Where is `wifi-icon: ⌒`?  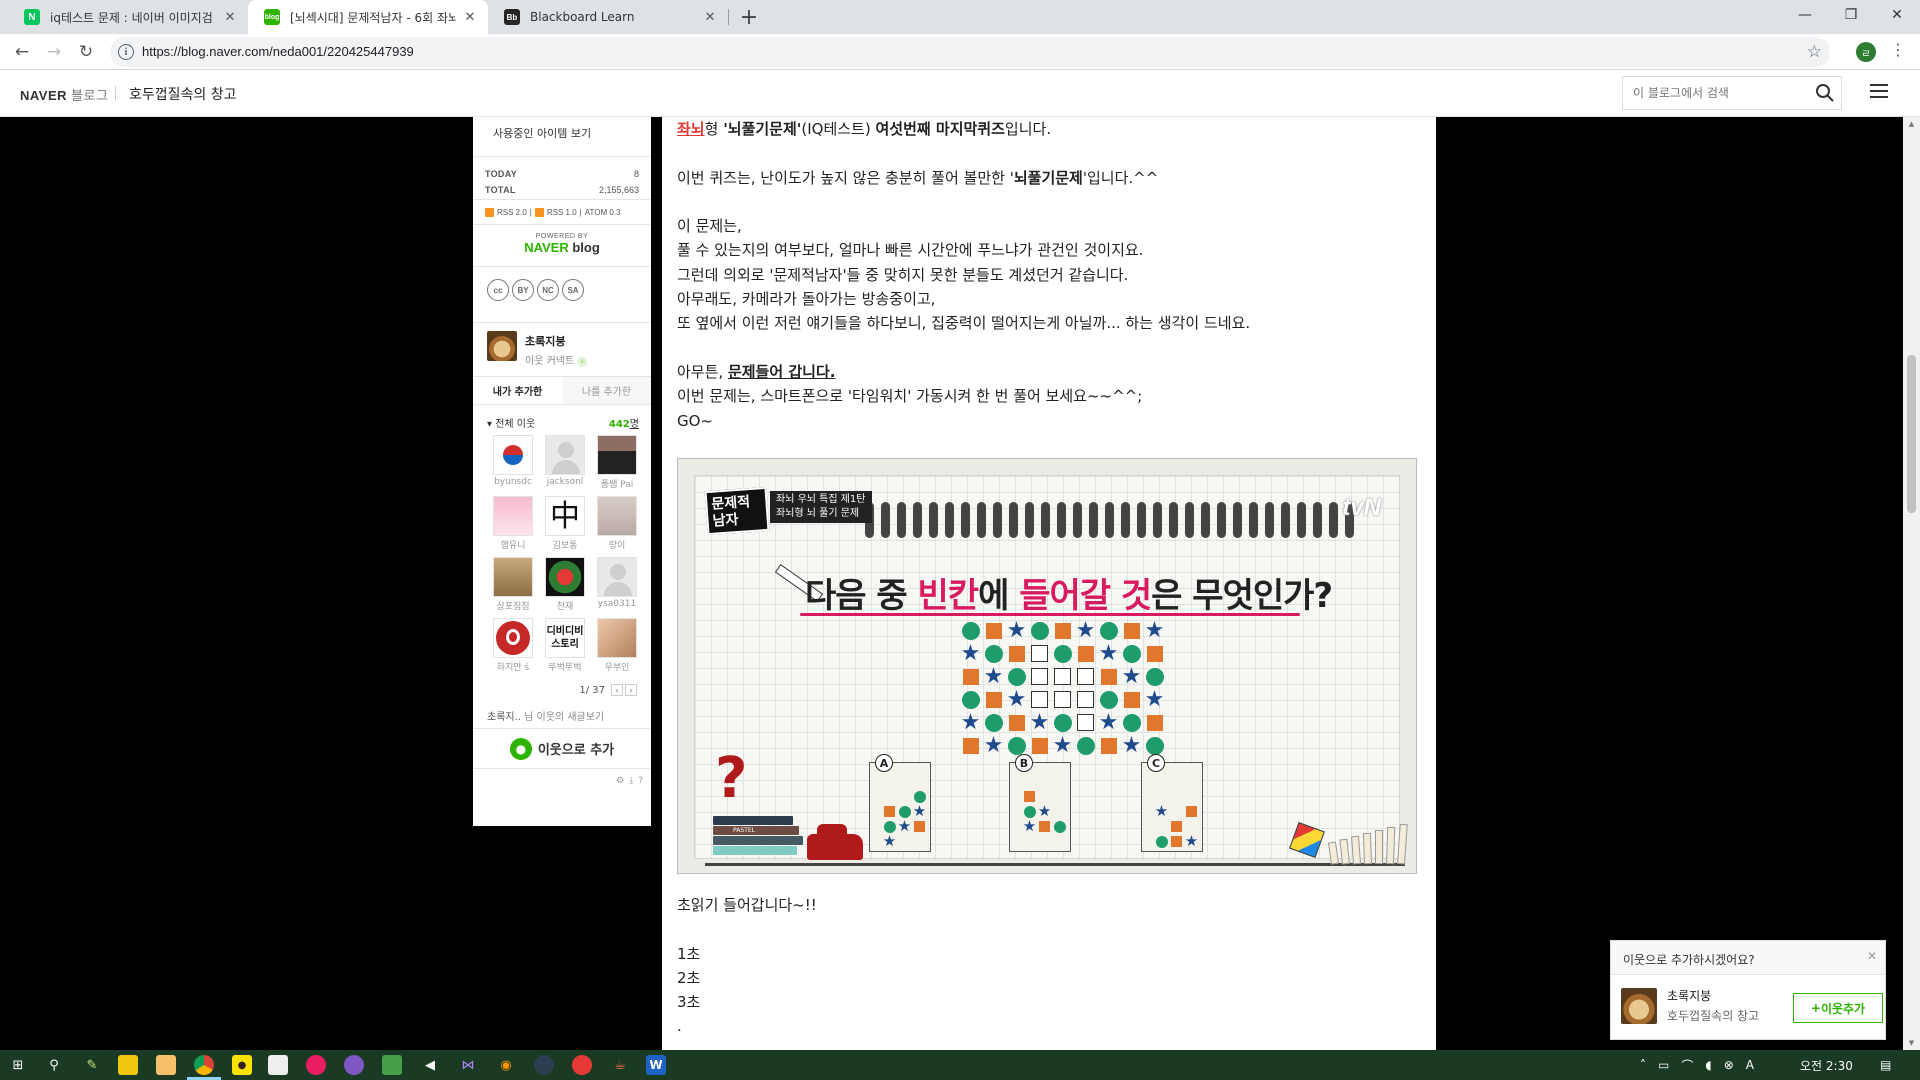 wifi-icon: ⌒ is located at coordinates (1687, 1065).